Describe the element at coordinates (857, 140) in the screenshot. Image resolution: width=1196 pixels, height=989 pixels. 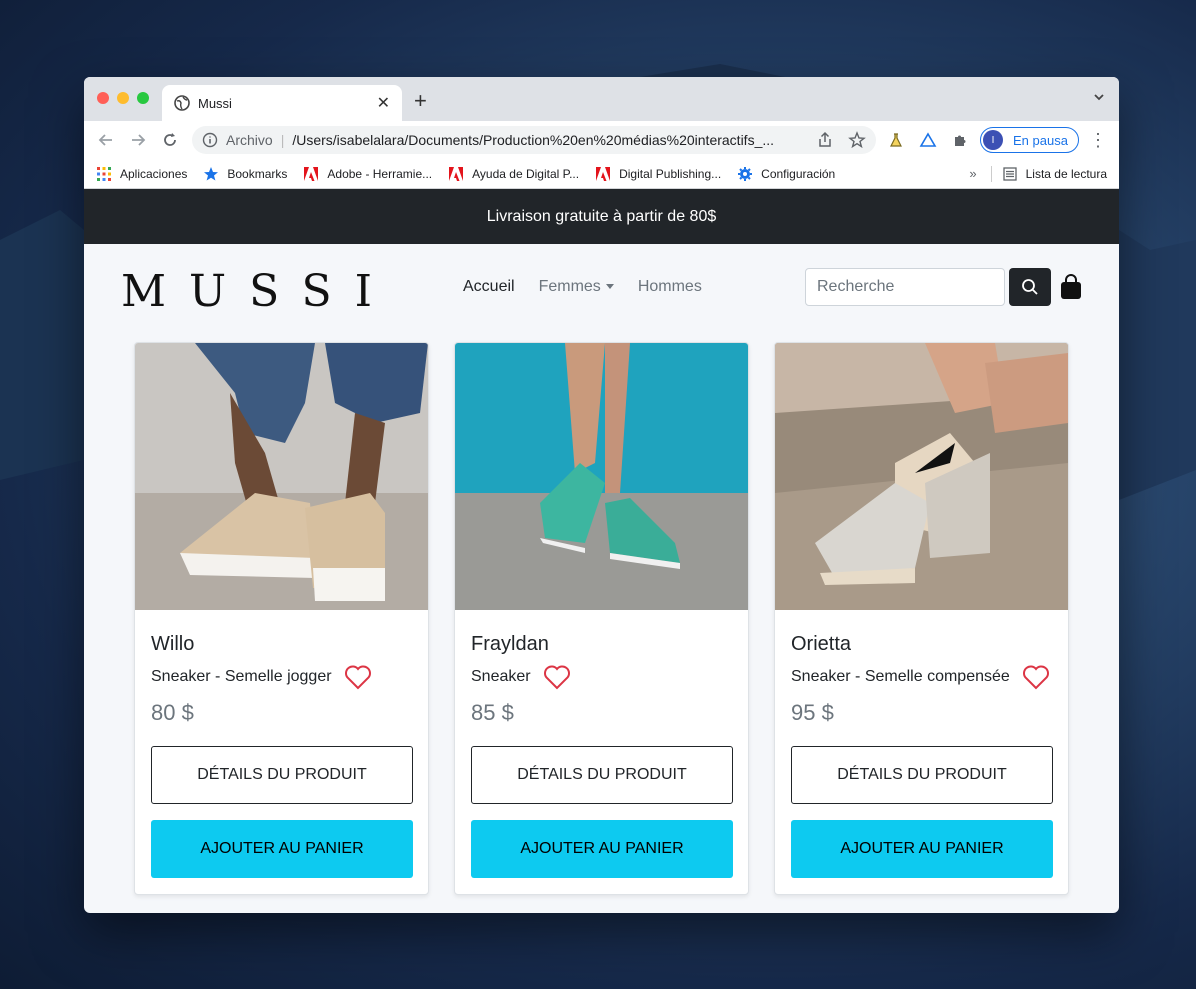
I see `star-bookmark-icon` at that location.